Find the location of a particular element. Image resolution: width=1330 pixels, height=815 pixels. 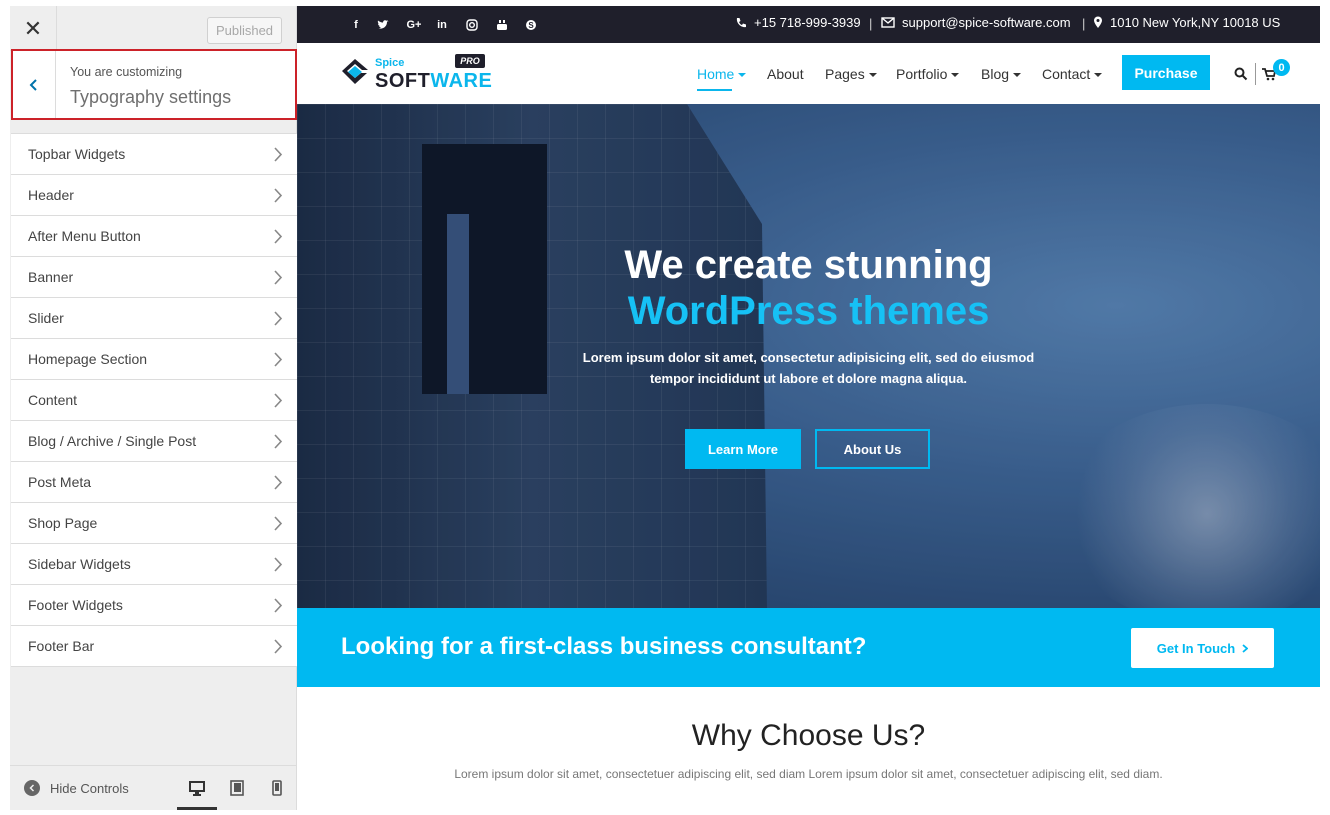

facebook-icon: f is located at coordinates (356, 25).